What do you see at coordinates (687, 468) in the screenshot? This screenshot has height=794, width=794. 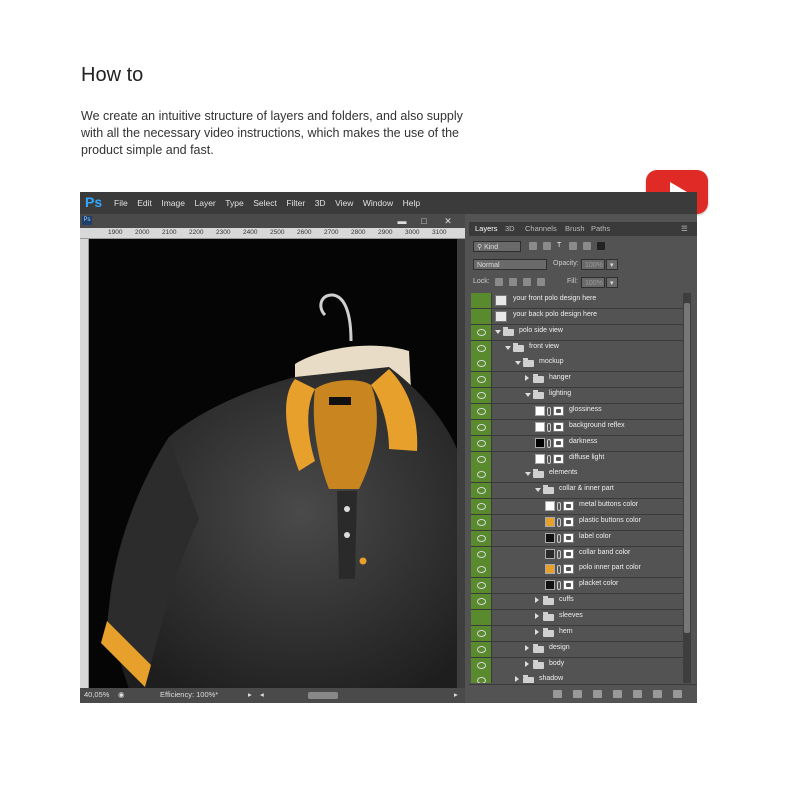 I see `layers-scroll-thumb` at bounding box center [687, 468].